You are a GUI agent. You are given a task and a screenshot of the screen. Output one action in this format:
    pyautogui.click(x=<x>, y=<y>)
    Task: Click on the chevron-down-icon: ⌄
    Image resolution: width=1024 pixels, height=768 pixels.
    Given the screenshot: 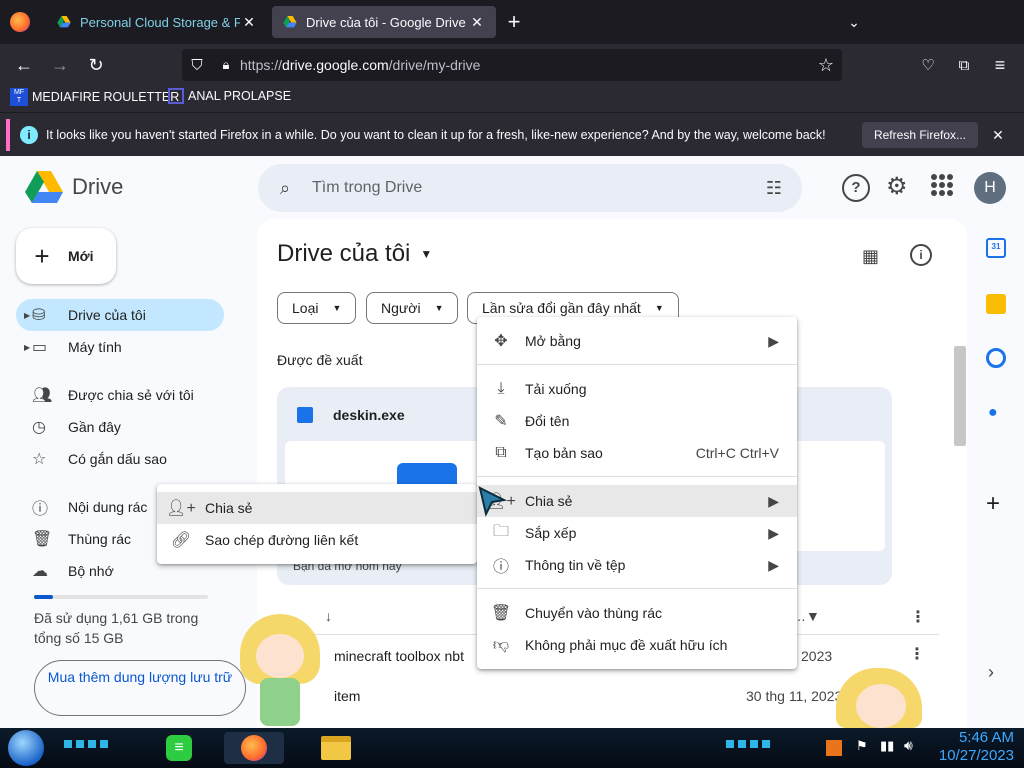 What is the action you would take?
    pyautogui.click(x=854, y=22)
    